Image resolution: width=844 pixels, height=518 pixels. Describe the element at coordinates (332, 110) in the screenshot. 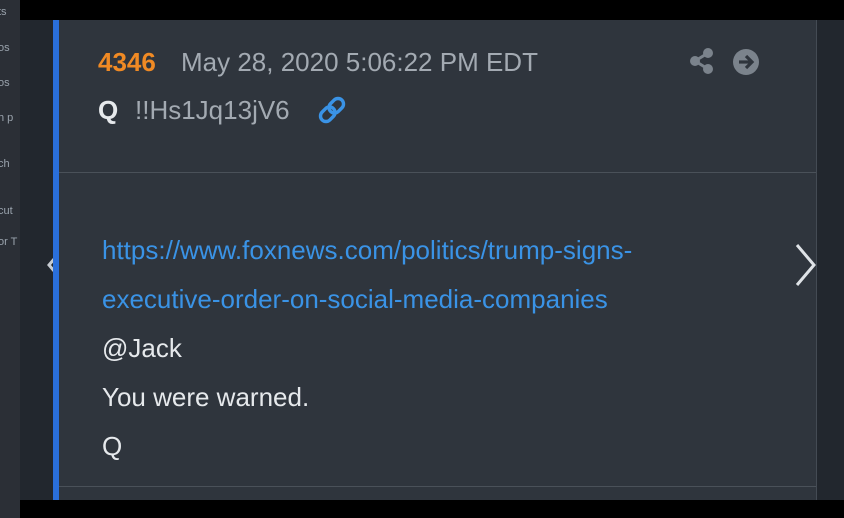

I see `link-icon` at that location.